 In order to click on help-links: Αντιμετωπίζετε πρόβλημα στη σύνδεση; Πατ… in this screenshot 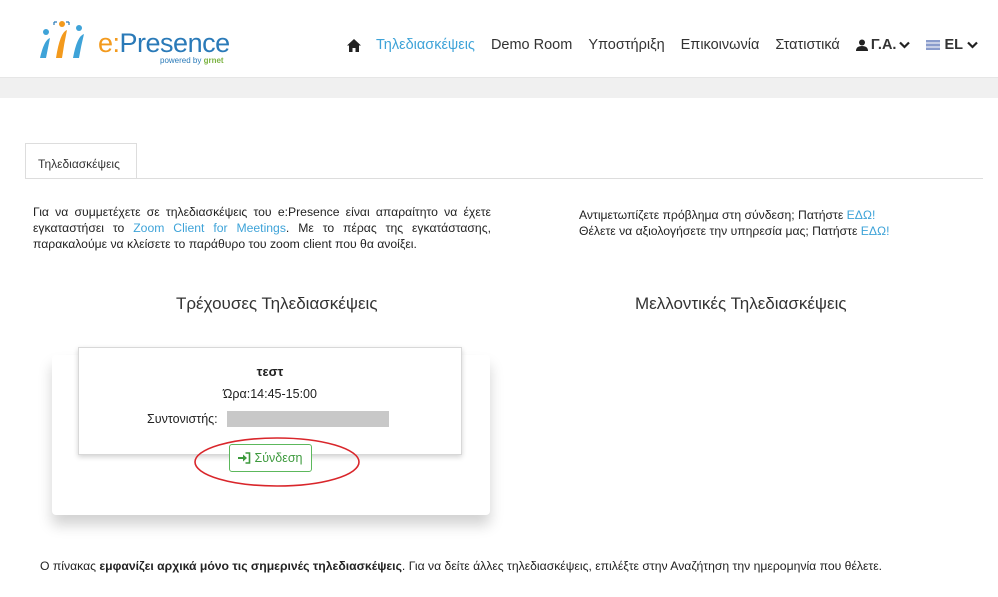, I will do `click(734, 223)`.